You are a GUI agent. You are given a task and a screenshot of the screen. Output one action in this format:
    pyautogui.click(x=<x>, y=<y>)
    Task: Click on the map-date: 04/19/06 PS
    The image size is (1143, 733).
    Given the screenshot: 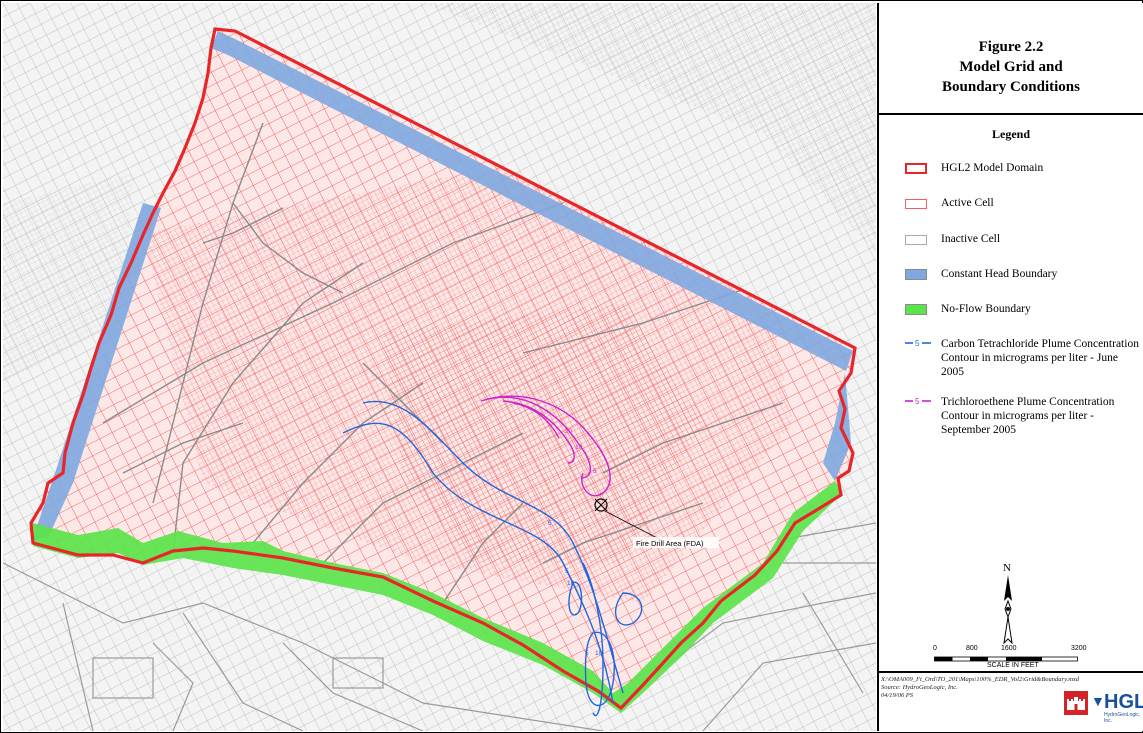 What is the action you would take?
    pyautogui.click(x=897, y=695)
    